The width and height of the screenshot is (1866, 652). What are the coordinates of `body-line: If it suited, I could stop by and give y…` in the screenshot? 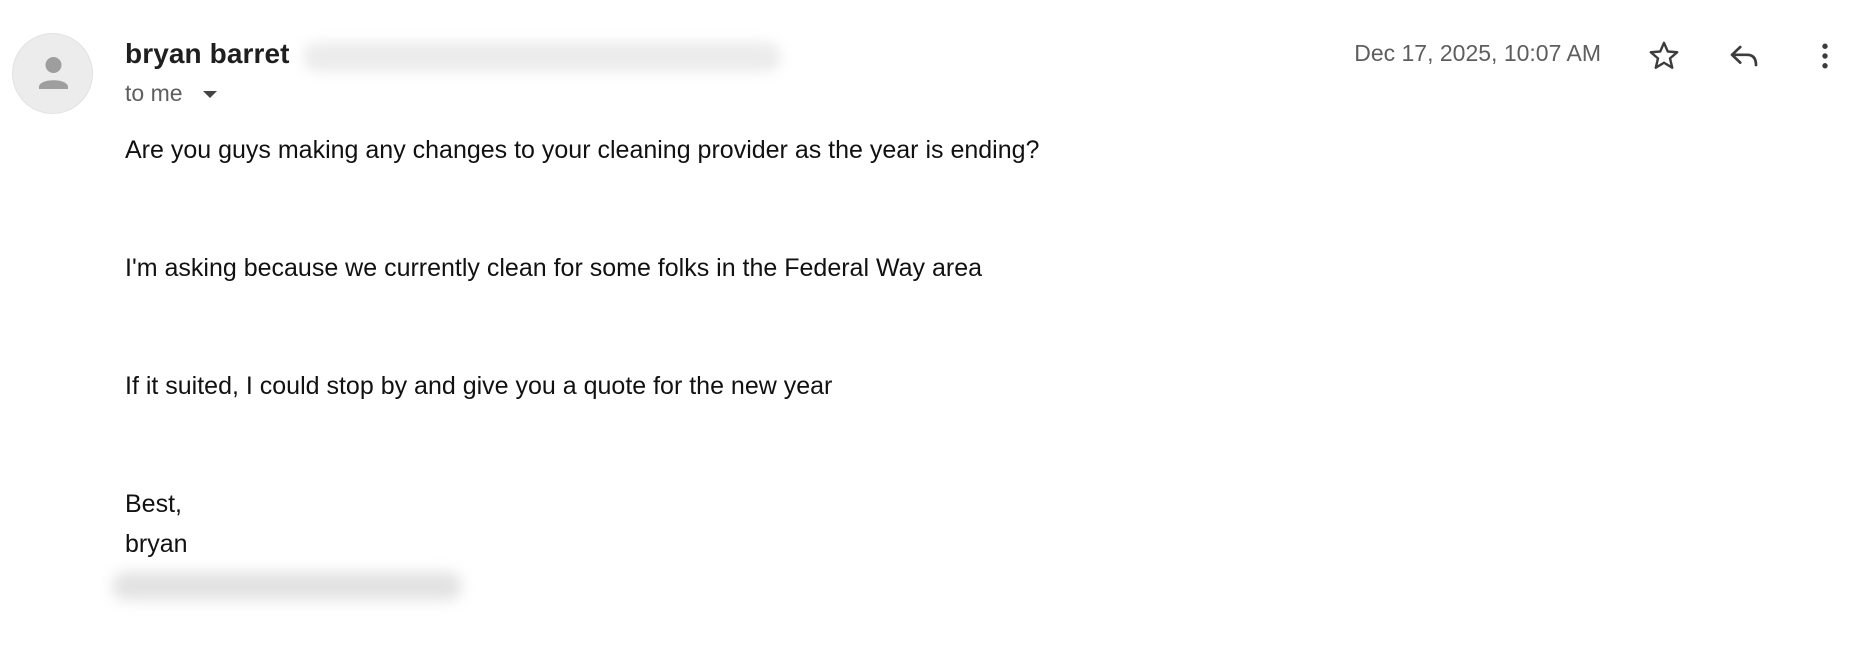 It's located at (479, 386).